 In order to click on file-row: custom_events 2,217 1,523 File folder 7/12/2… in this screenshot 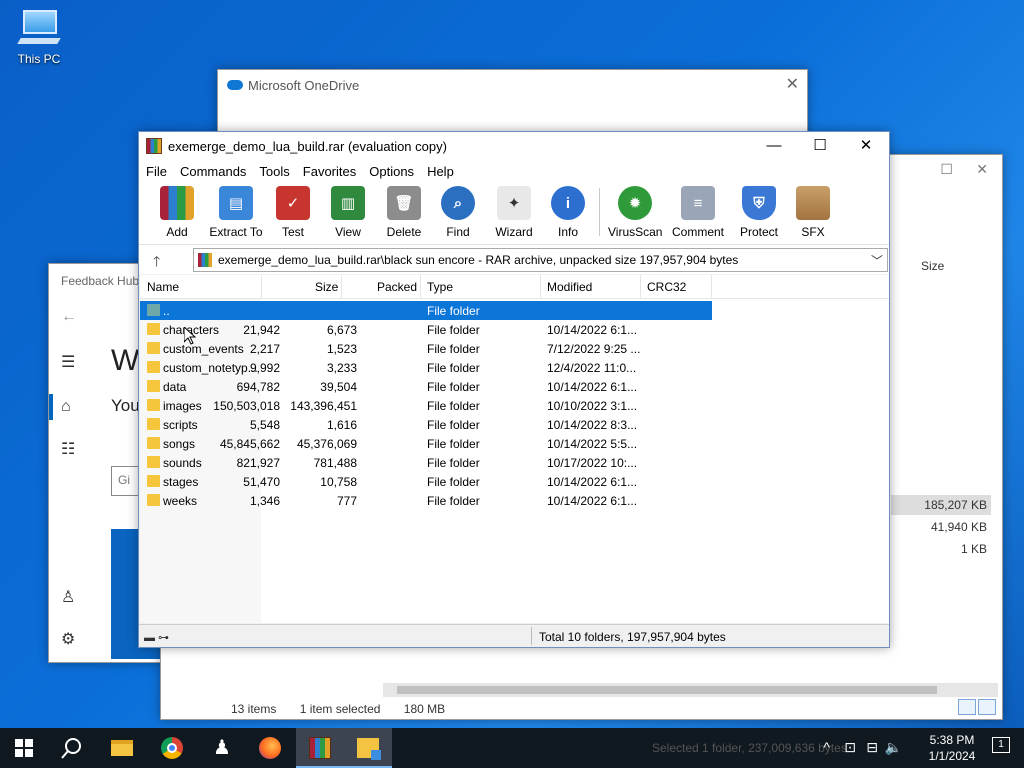, I will do `click(426, 348)`.